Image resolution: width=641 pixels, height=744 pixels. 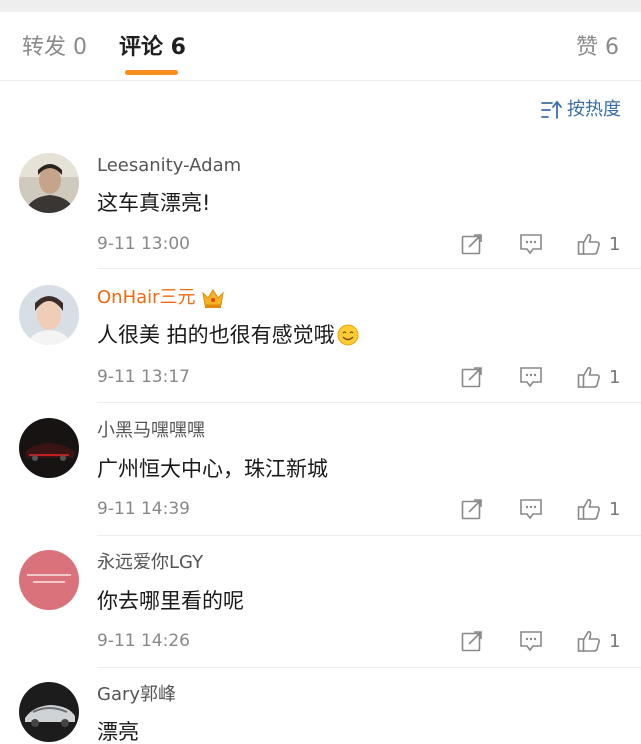 I want to click on tab-comment: 评论 6, so click(x=152, y=48).